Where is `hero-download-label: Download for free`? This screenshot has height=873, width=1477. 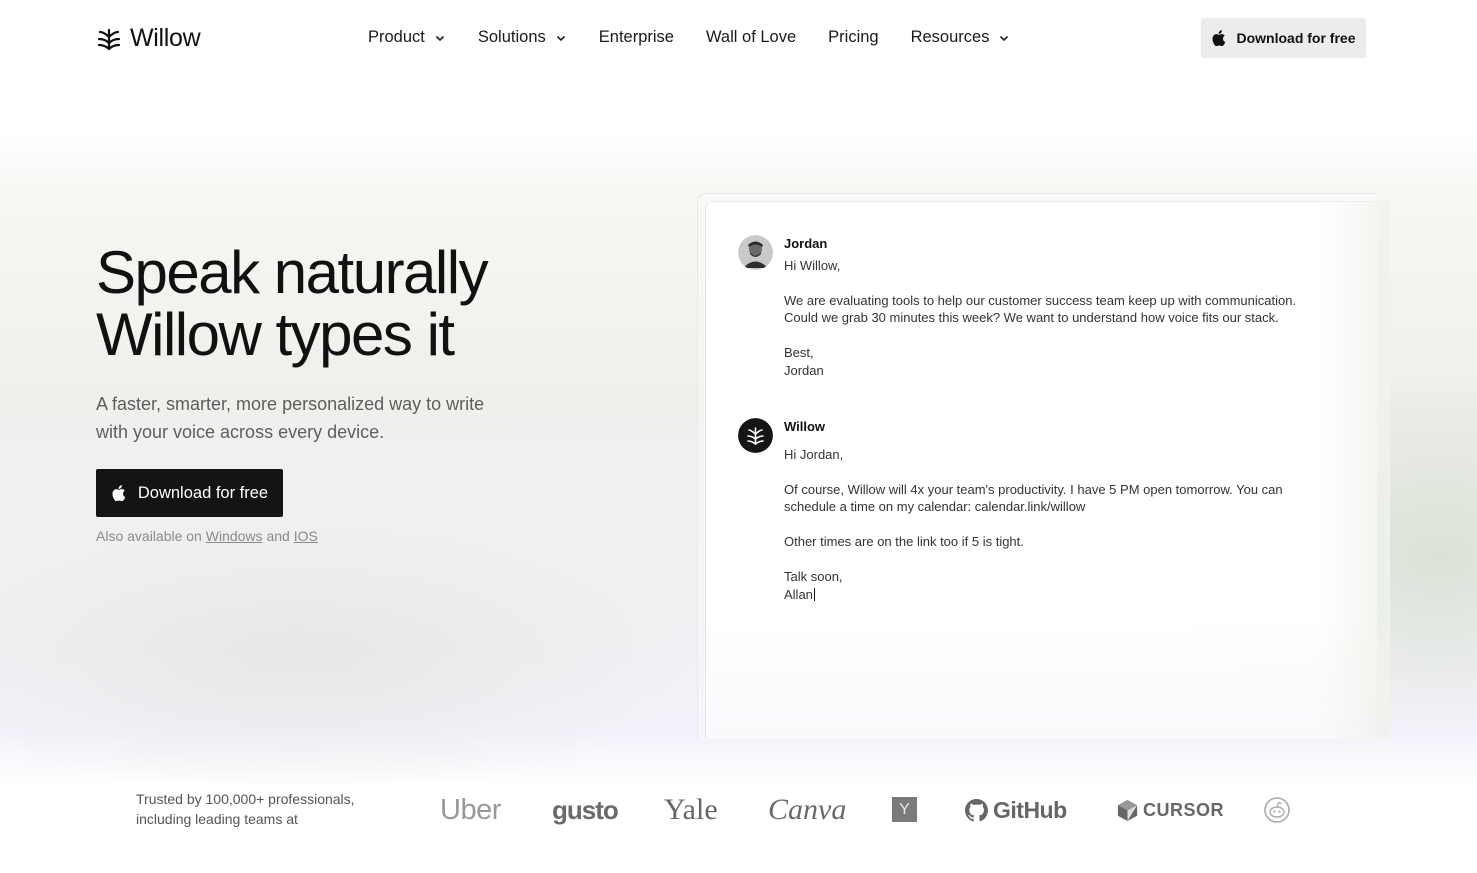 hero-download-label: Download for free is located at coordinates (203, 492).